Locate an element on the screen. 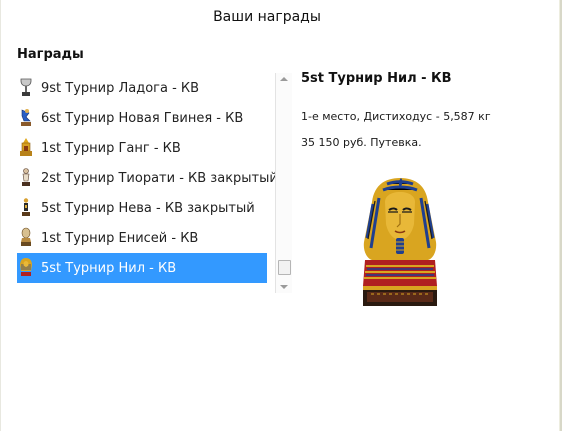 The height and width of the screenshot is (431, 562). list-item-selected: 5st Турнир Нил - КВ is located at coordinates (142, 268).